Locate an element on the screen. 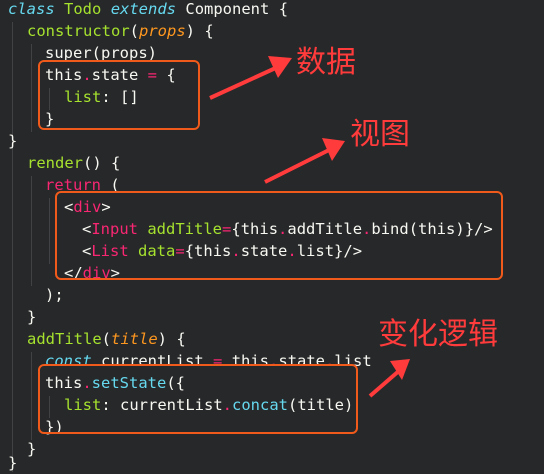 The height and width of the screenshot is (474, 544). annotation-view-label: 视图 is located at coordinates (380, 134).